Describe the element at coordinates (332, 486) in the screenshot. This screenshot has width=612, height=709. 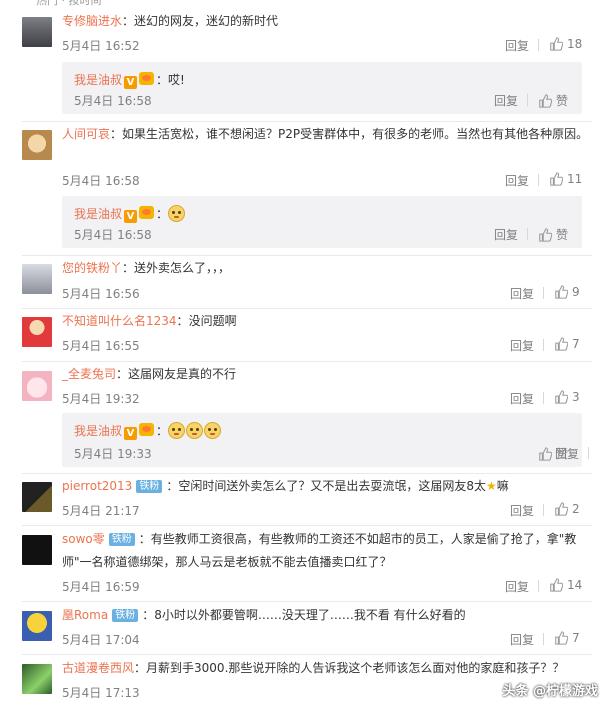
I see `comment-text: 空闲时间送外卖怎么了？又不是出去耍流氓，这届网友8太` at that location.